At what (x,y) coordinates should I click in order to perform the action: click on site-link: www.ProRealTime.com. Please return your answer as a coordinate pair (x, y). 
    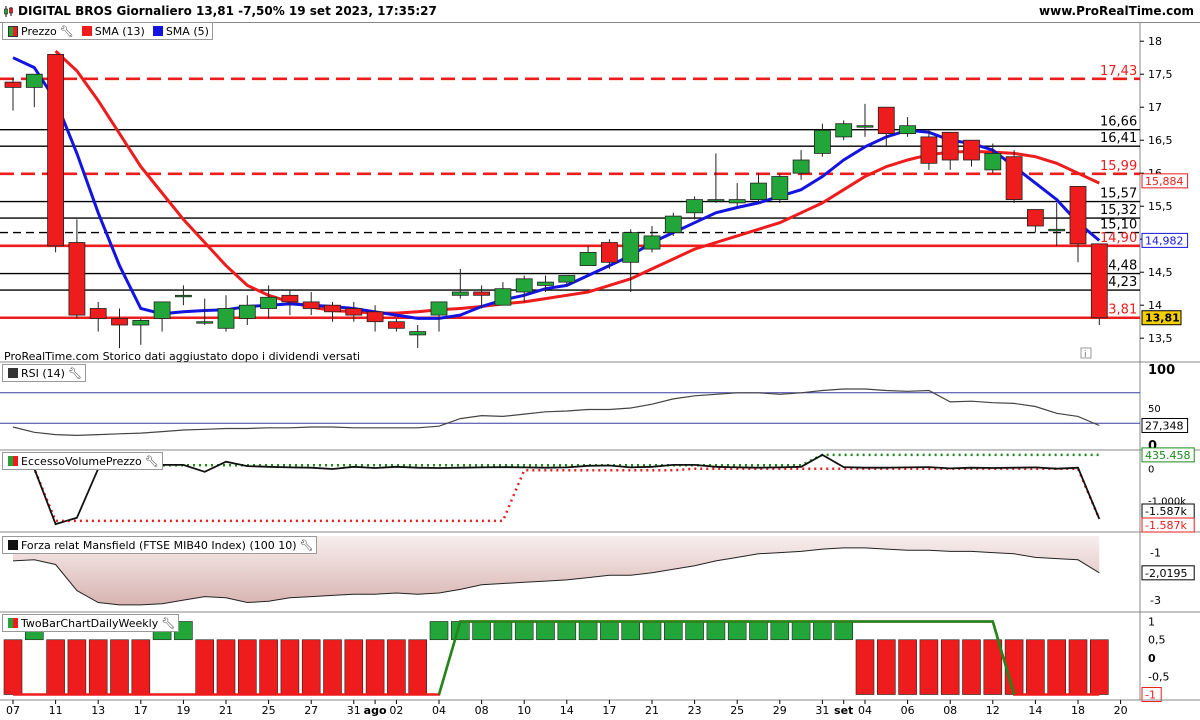
    Looking at the image, I should click on (1116, 11).